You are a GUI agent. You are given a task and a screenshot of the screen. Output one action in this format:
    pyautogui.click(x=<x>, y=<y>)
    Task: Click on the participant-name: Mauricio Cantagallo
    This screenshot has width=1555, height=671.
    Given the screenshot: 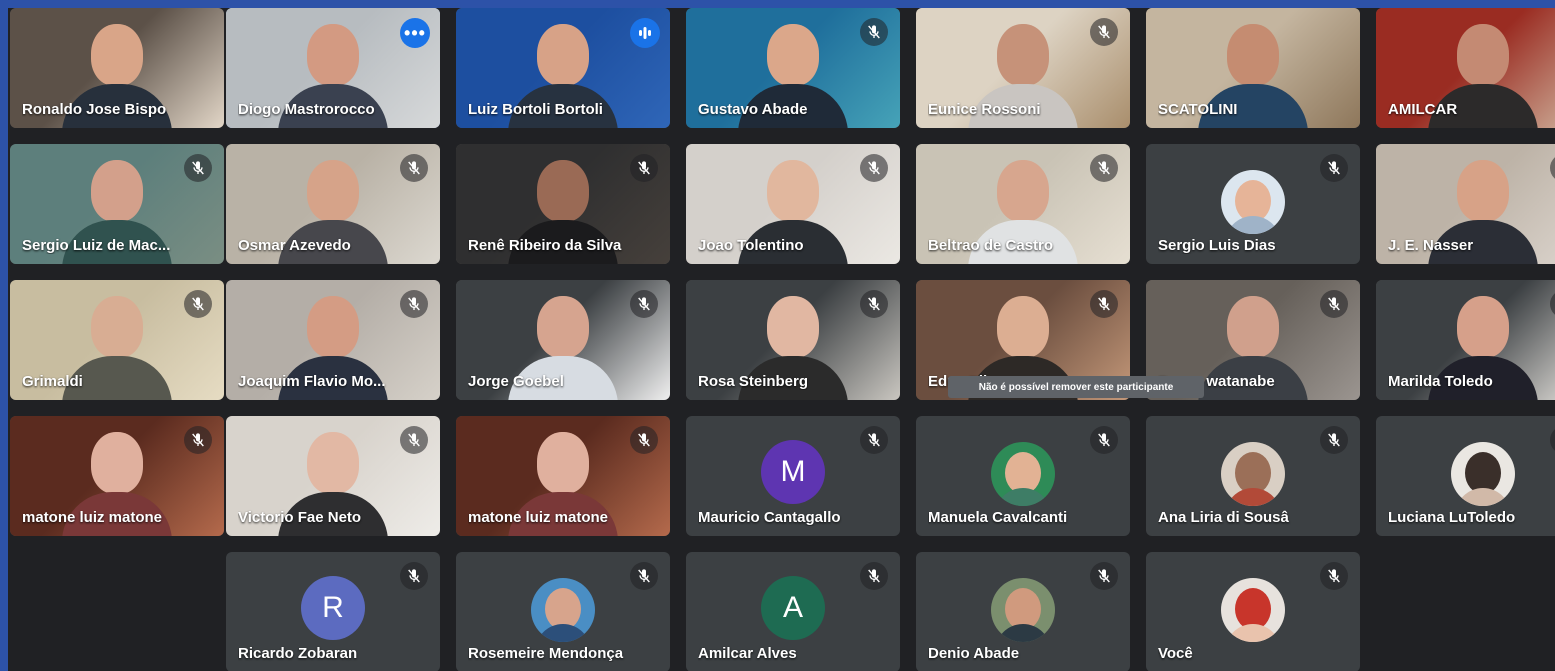 What is the action you would take?
    pyautogui.click(x=769, y=517)
    